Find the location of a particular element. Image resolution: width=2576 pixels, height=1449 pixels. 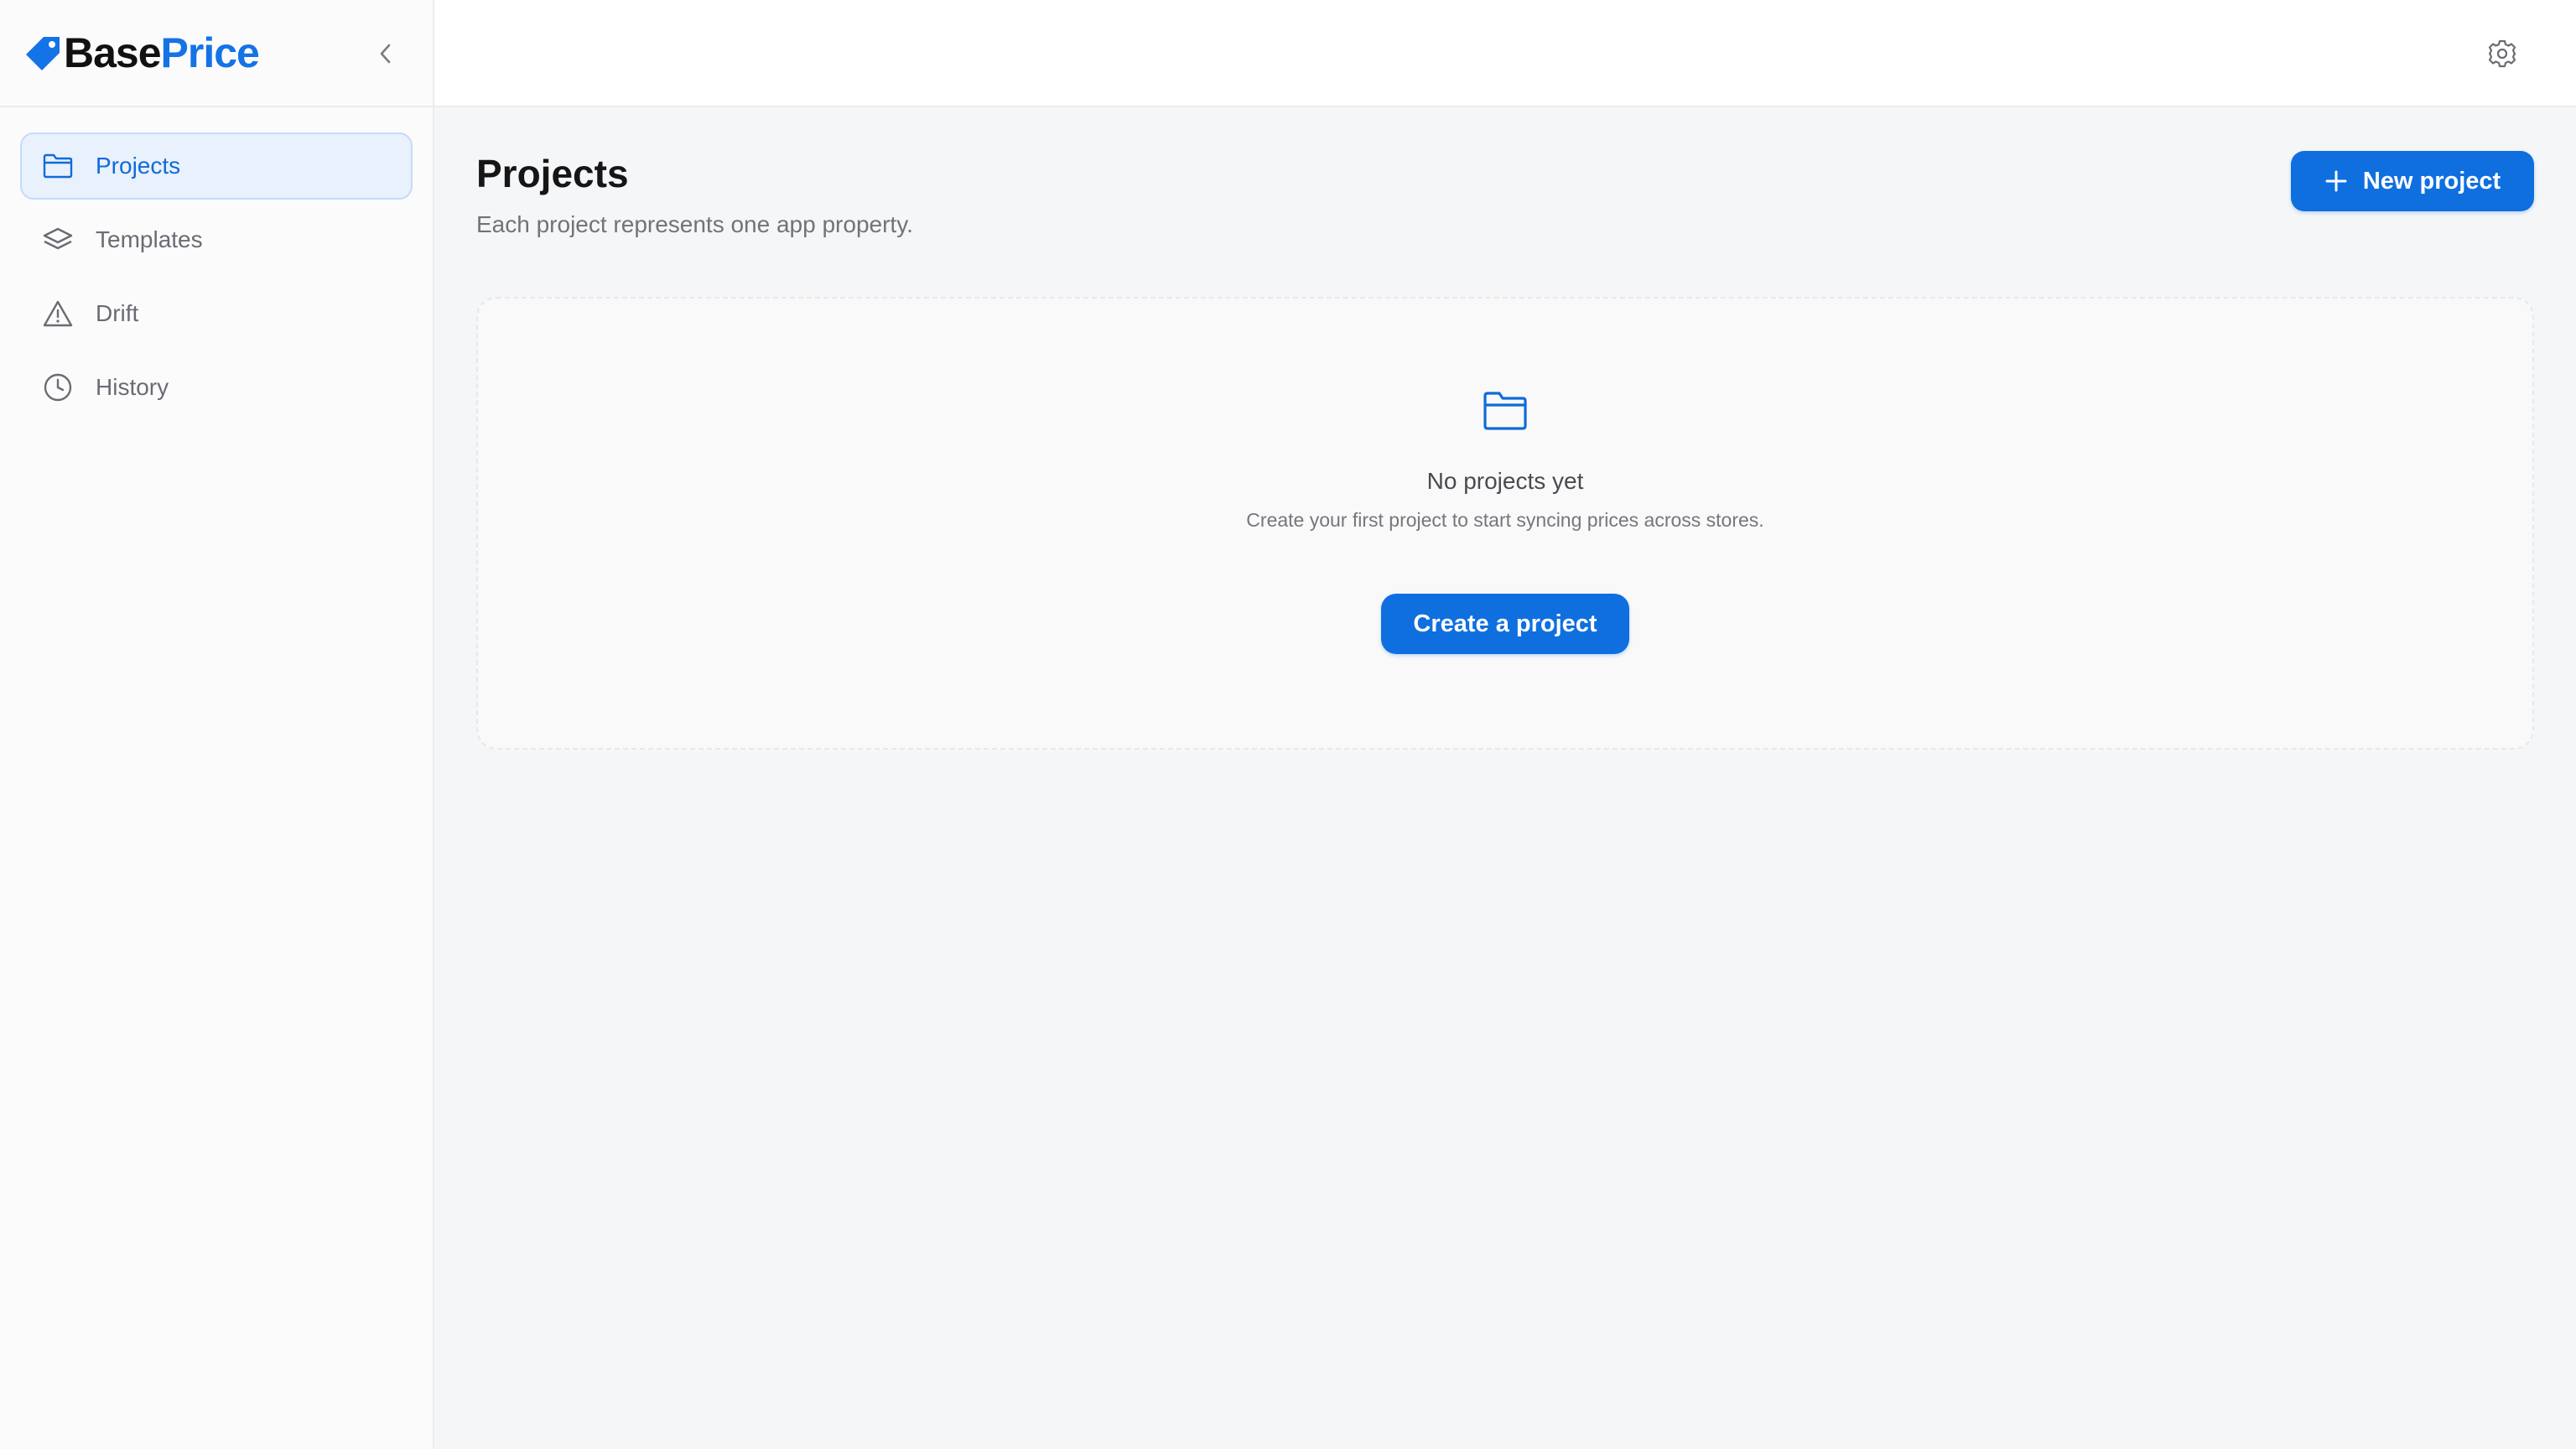

brand-name-base: Base is located at coordinates (113, 52).